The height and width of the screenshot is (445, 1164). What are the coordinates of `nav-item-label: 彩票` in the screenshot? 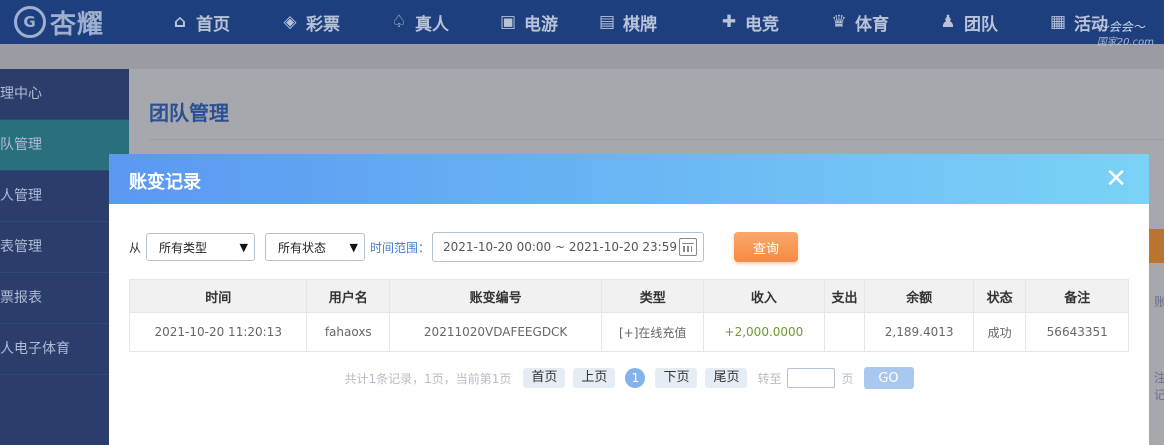 It's located at (323, 24).